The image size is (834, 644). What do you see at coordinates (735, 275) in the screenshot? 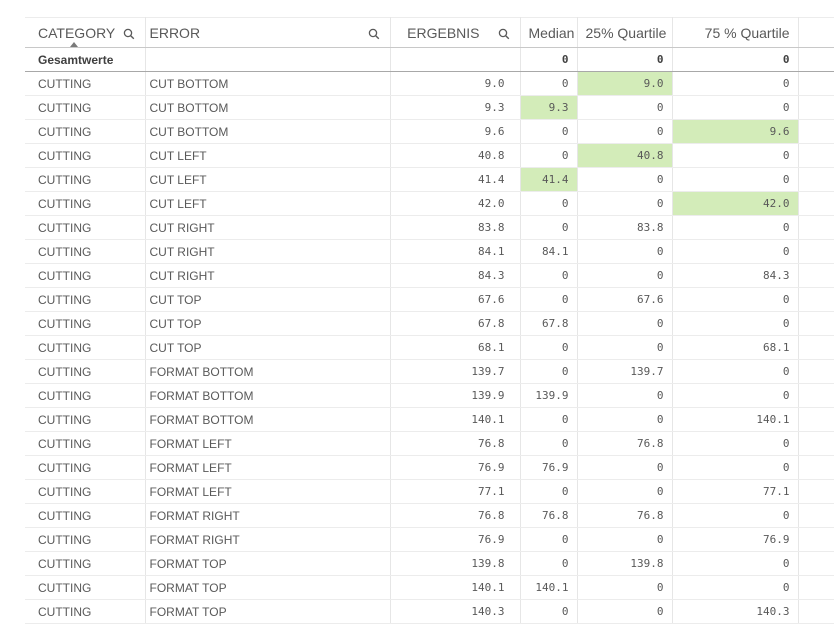
I see `cell-q75: 84.3` at bounding box center [735, 275].